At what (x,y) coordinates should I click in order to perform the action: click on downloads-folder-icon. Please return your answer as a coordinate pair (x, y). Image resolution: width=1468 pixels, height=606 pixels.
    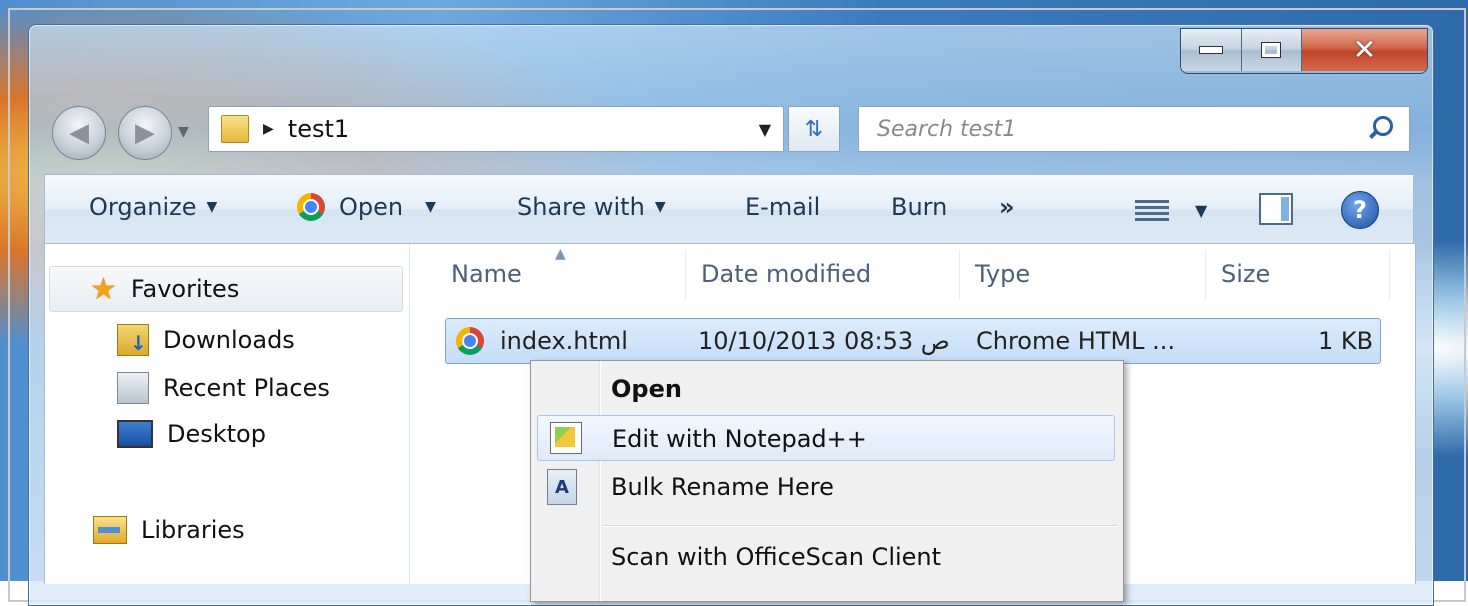
    Looking at the image, I should click on (133, 340).